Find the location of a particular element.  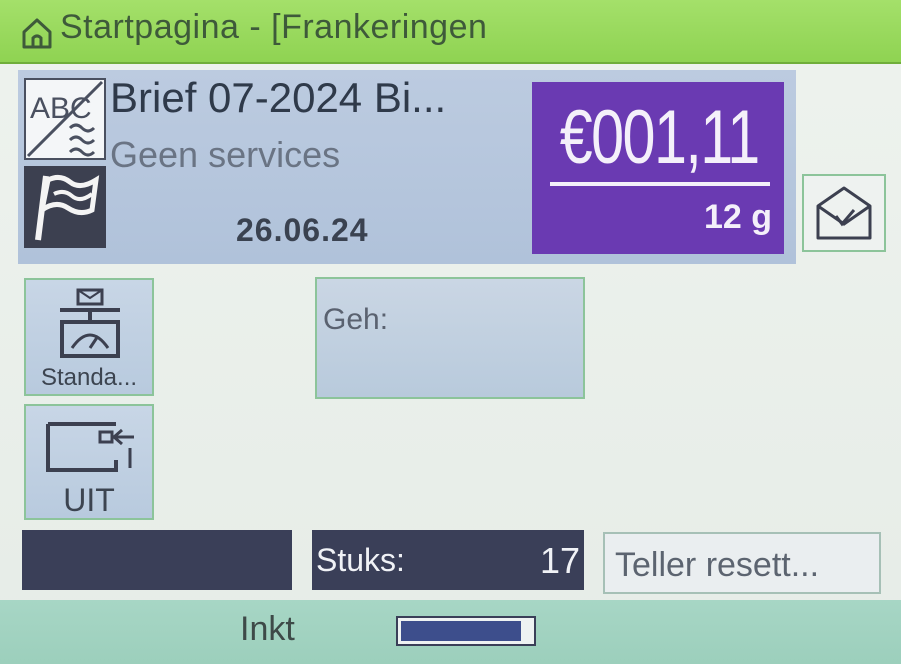

page-title: Startpagina - [Frankeringen is located at coordinates (274, 27).